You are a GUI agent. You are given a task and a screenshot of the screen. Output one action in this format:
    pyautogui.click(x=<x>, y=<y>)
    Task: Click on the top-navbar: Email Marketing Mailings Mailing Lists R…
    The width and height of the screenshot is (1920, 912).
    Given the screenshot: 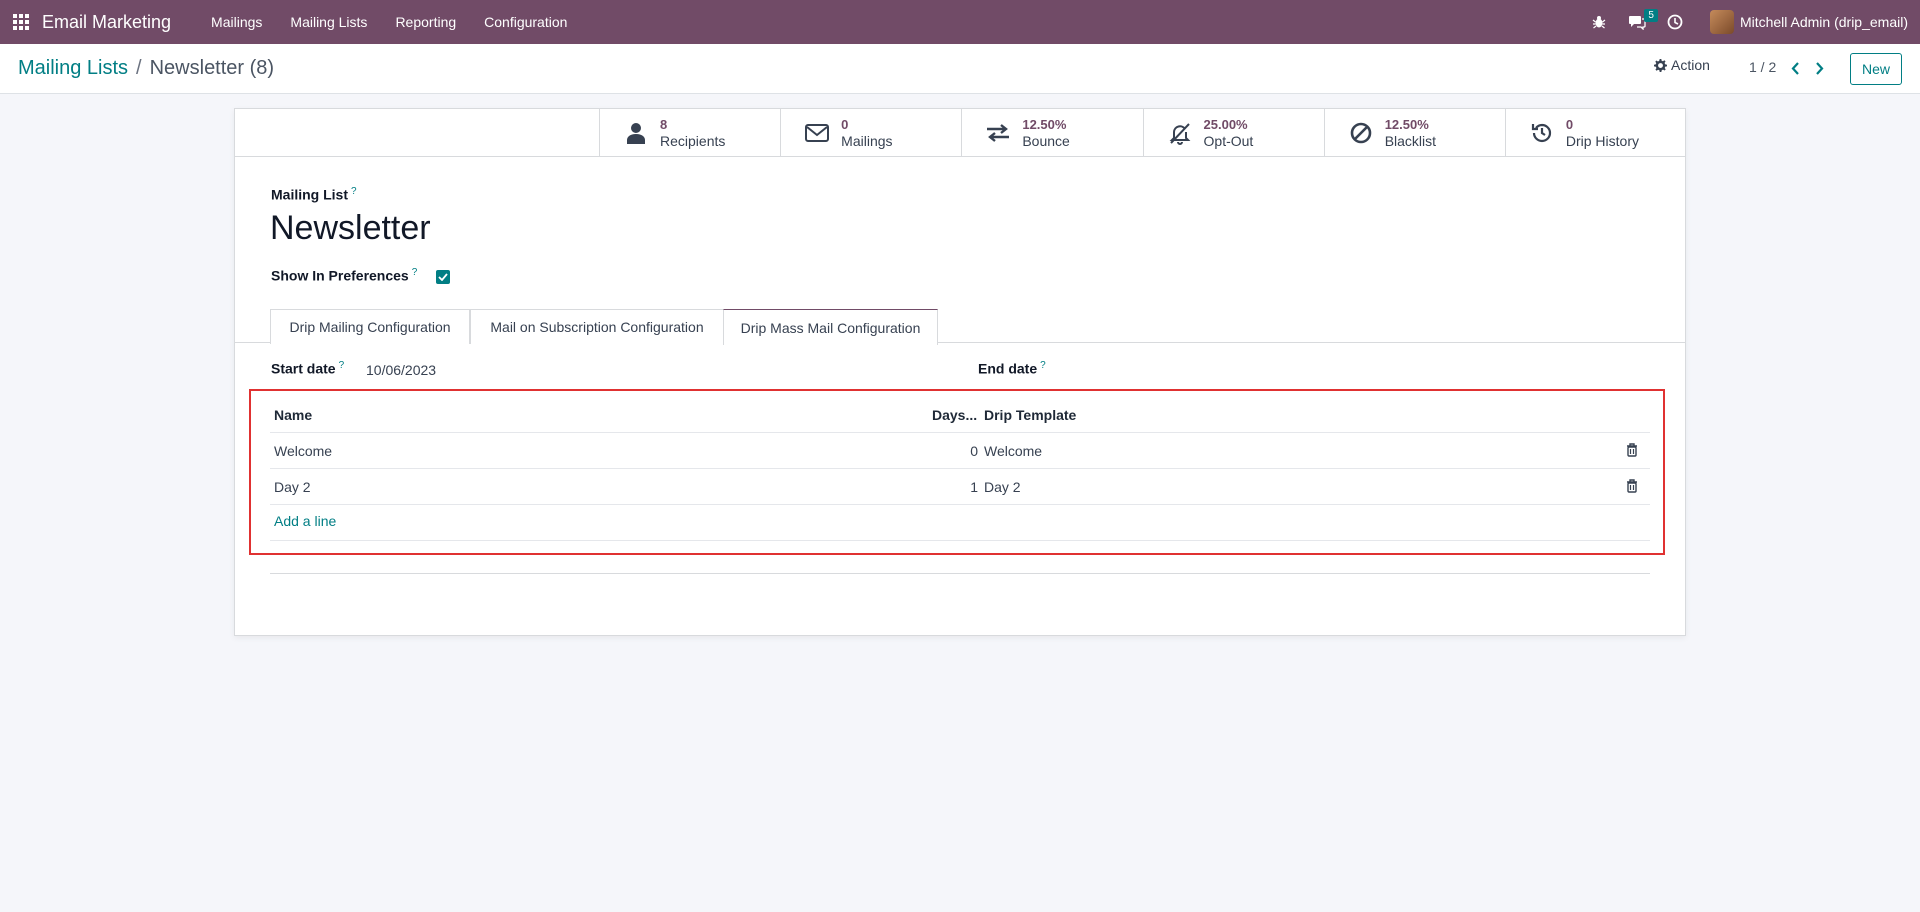 What is the action you would take?
    pyautogui.click(x=960, y=22)
    